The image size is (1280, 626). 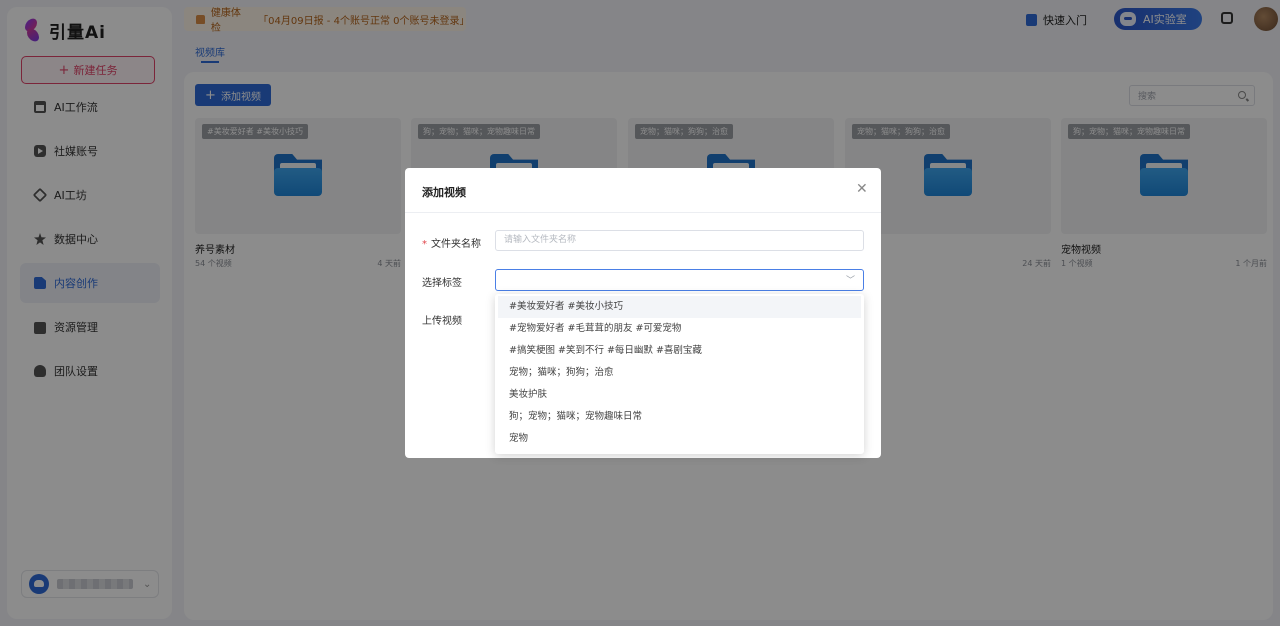 What do you see at coordinates (679, 417) in the screenshot?
I see `tag-option: 狗；宠物；猫咪；宠物趣味日常` at bounding box center [679, 417].